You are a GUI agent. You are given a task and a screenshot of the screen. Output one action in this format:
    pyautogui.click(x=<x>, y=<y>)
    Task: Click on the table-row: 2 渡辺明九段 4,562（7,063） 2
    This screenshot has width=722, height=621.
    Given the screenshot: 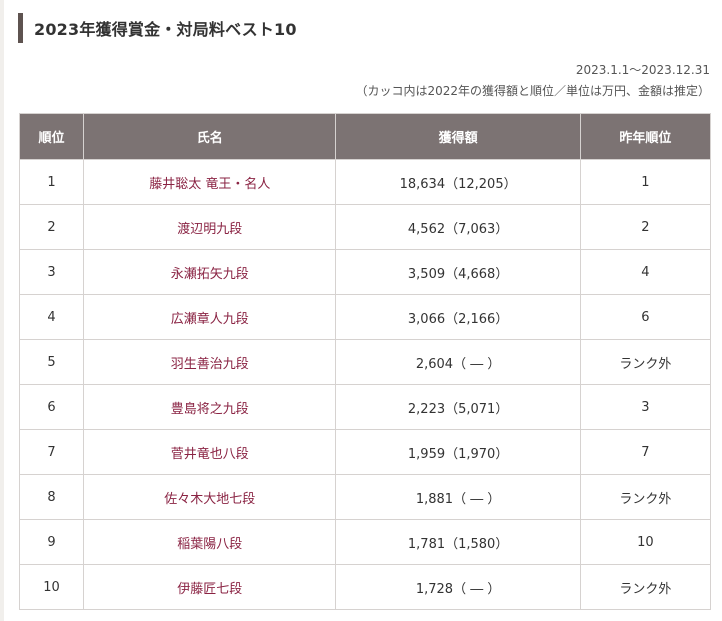 What is the action you would take?
    pyautogui.click(x=365, y=227)
    